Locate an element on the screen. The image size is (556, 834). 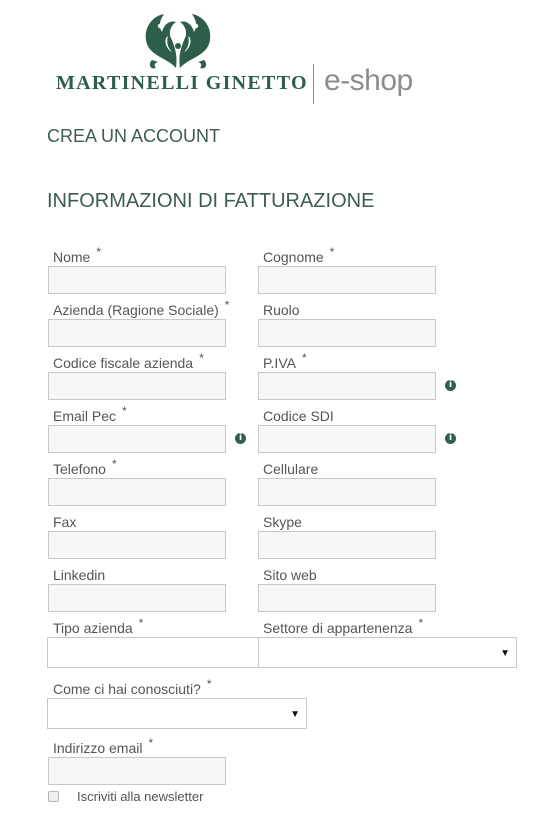
ruolo-input is located at coordinates (347, 333).